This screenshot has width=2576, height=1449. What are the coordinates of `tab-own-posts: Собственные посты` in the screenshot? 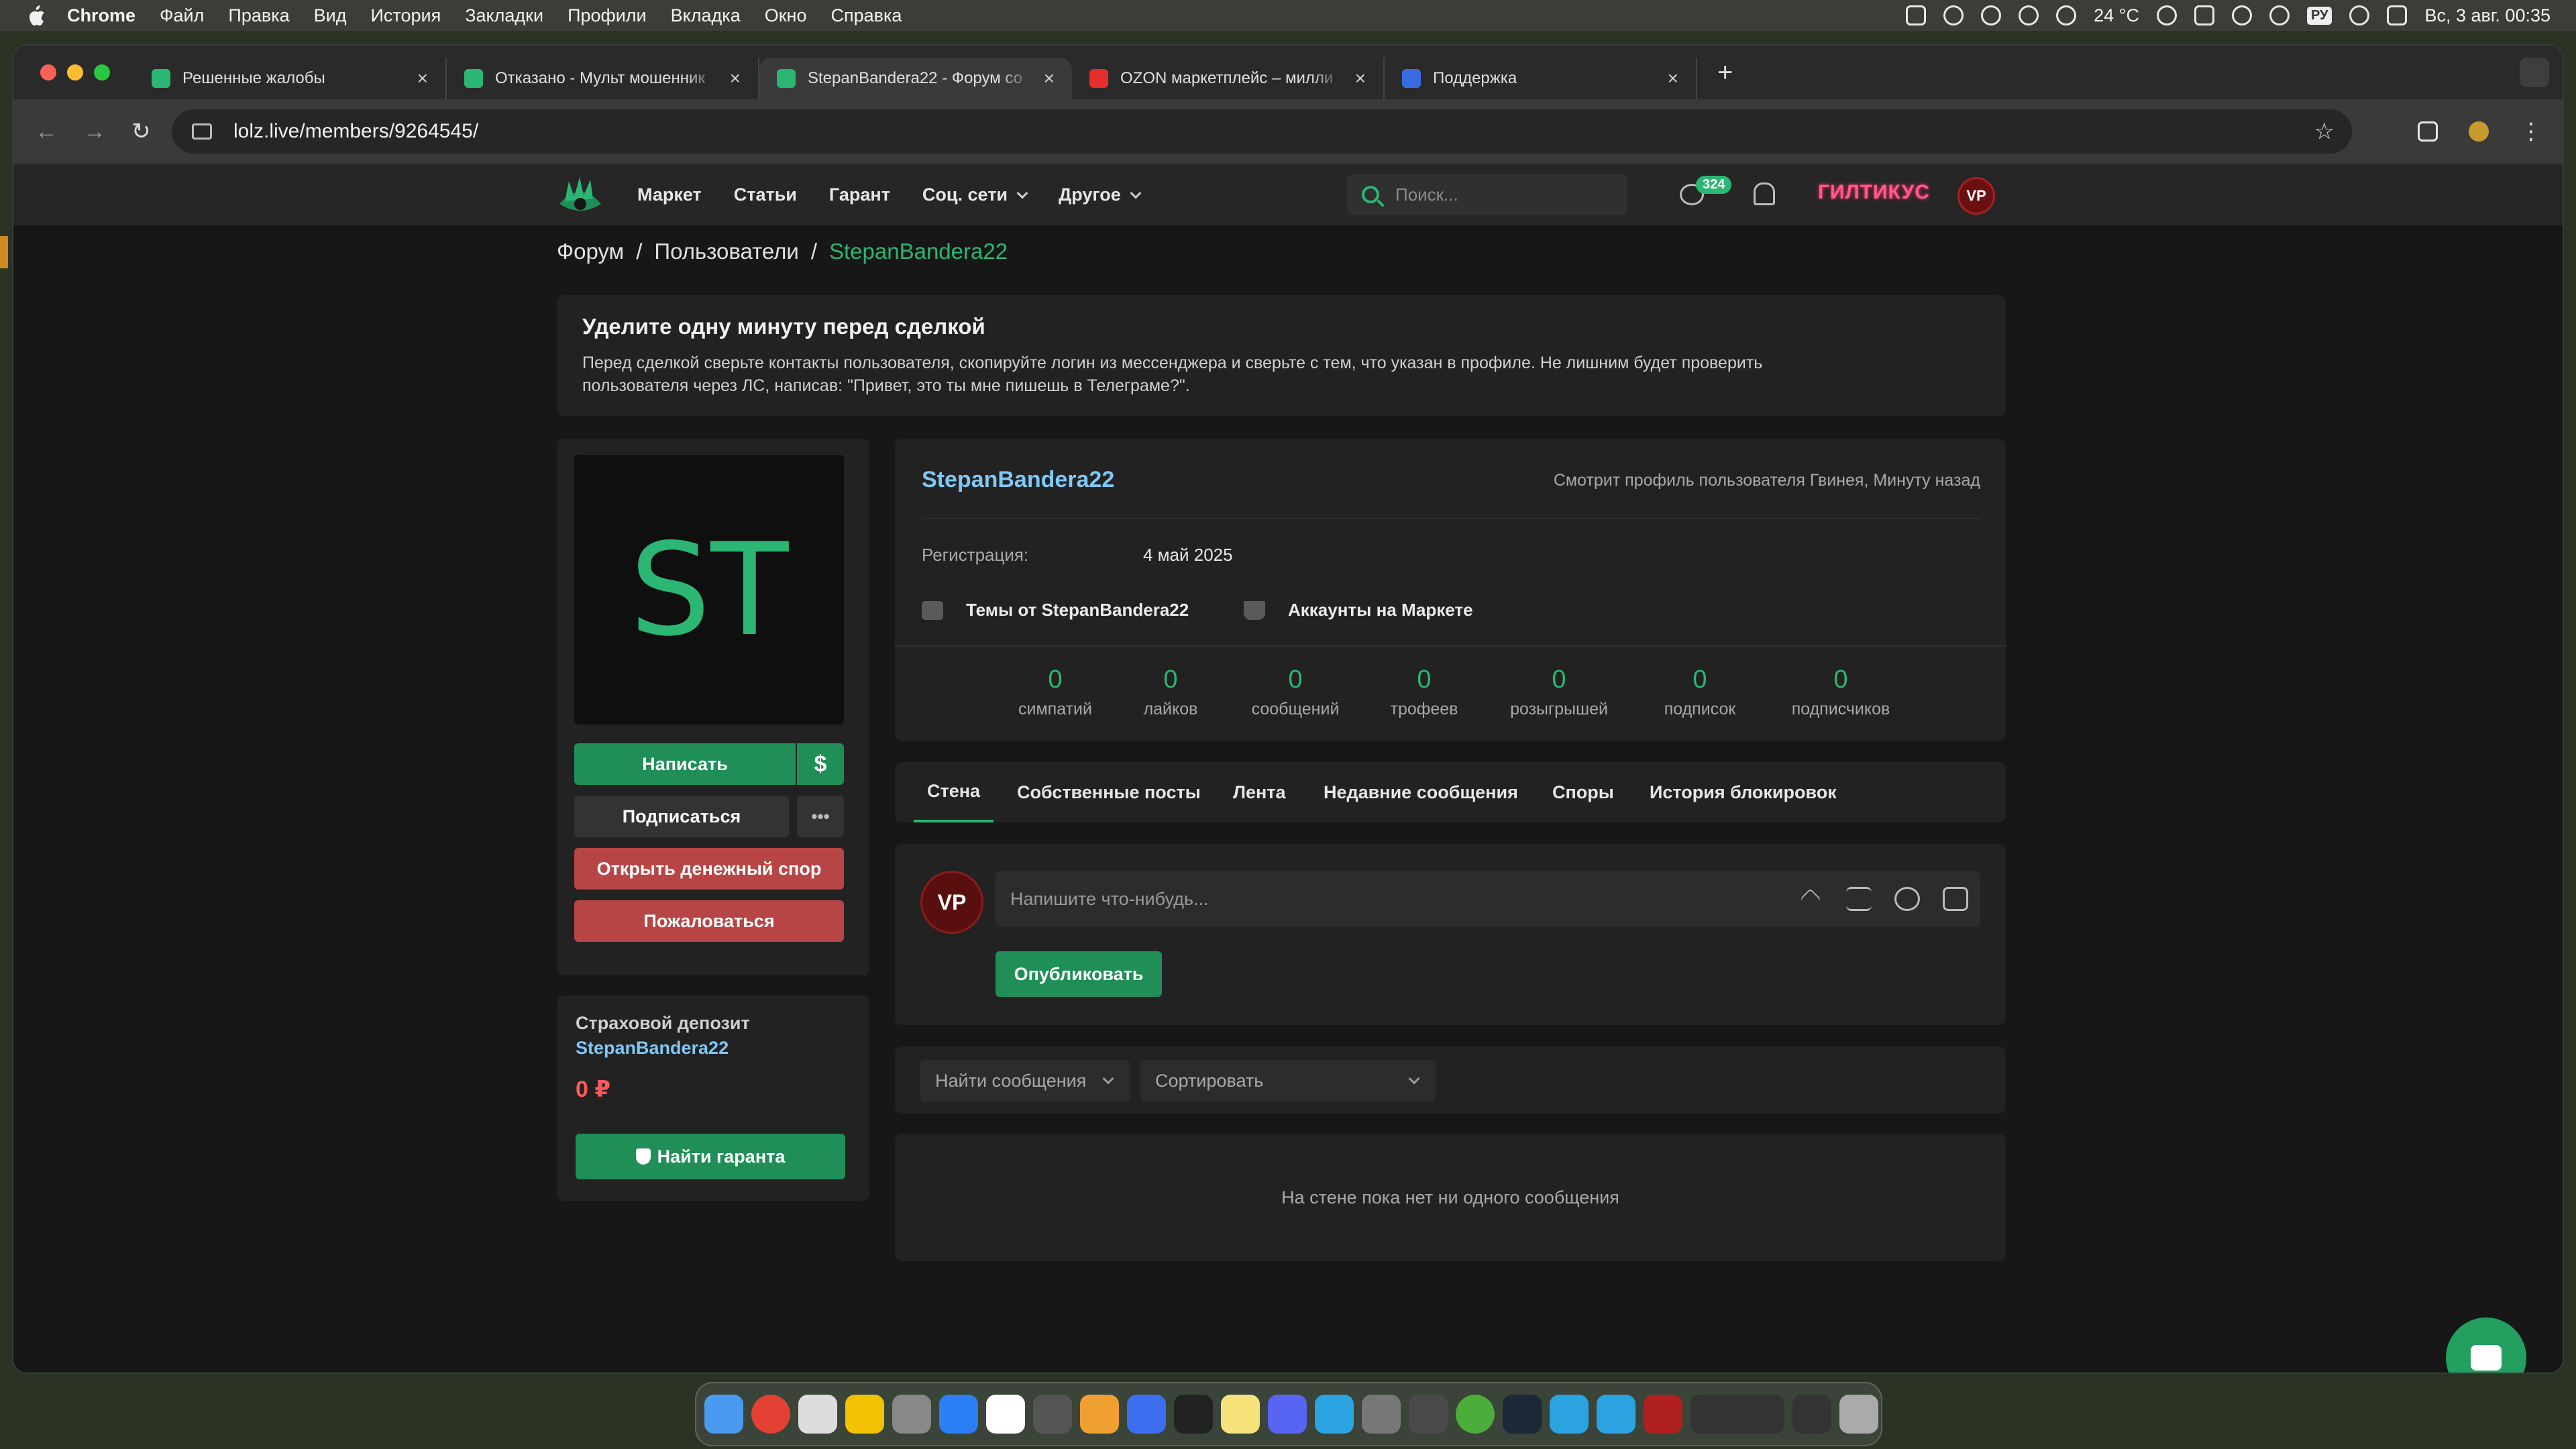 It's located at (1109, 792).